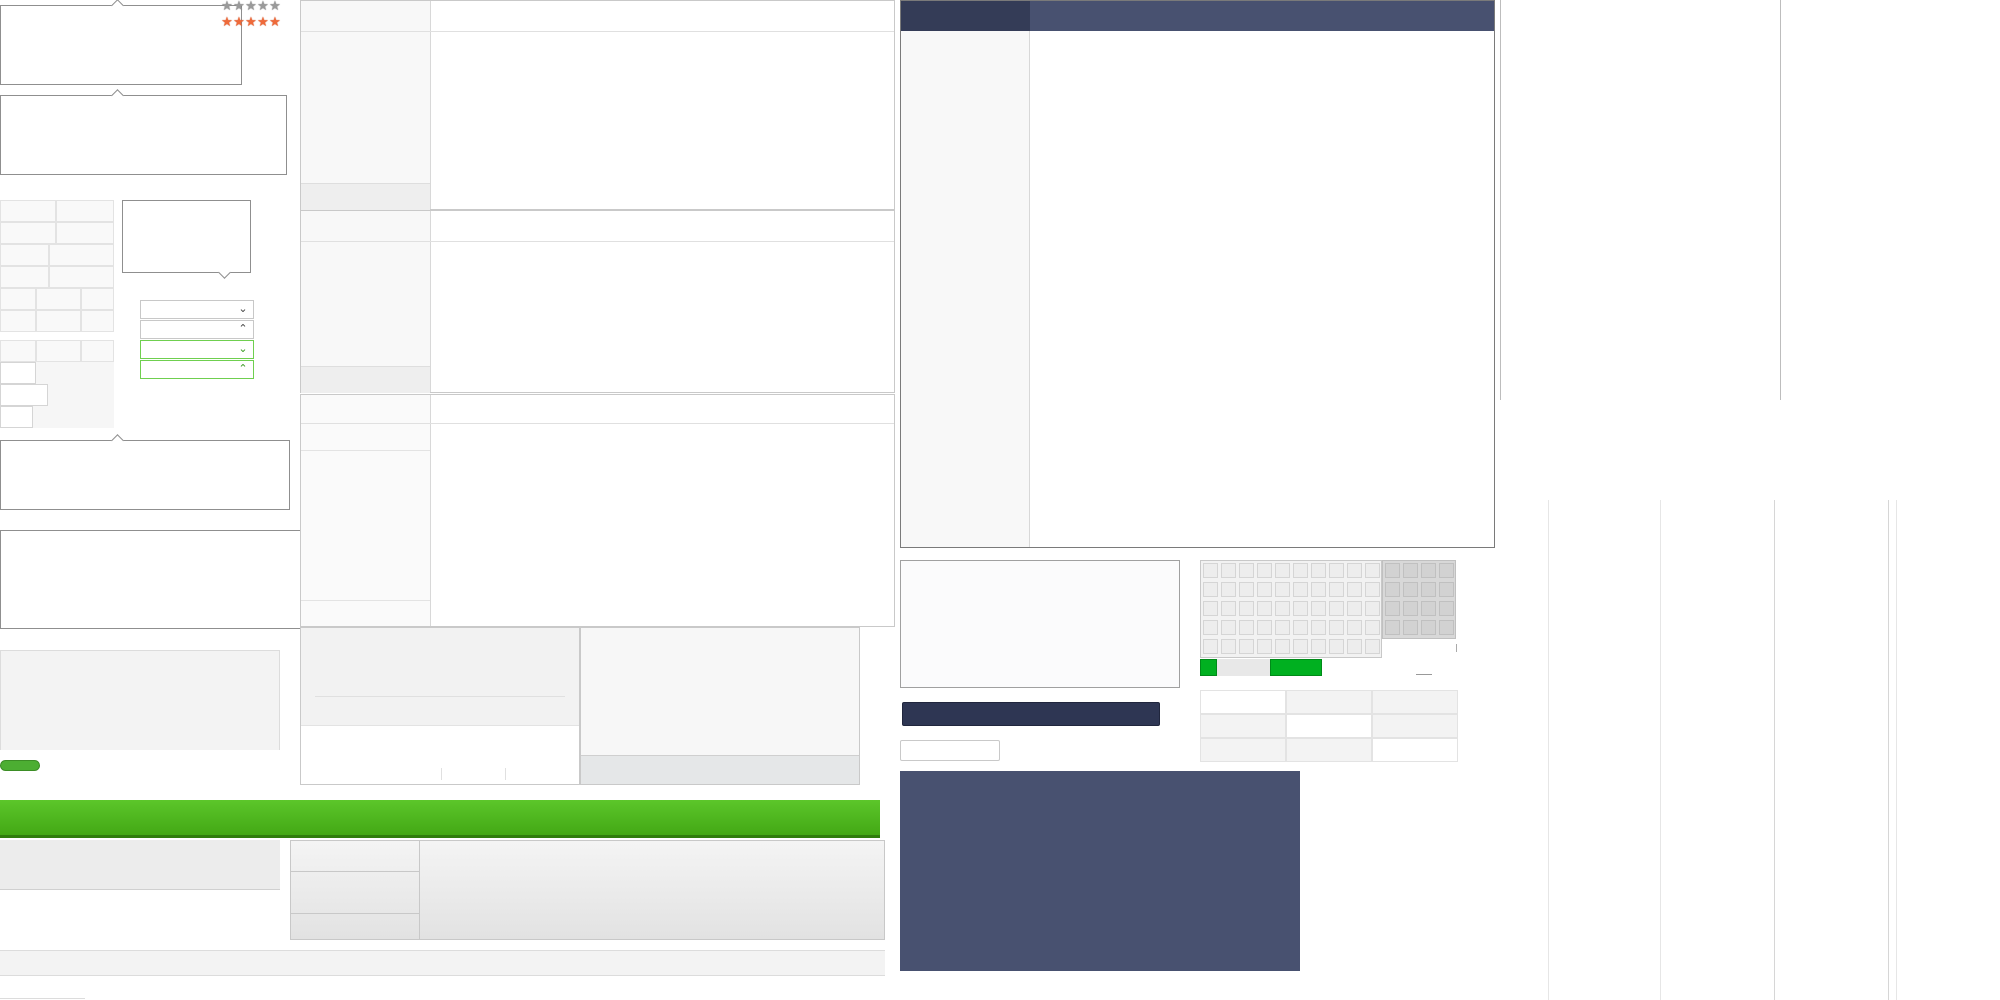 This screenshot has height=1000, width=2000. Describe the element at coordinates (1296, 667) in the screenshot. I see `calendar-today-button` at that location.